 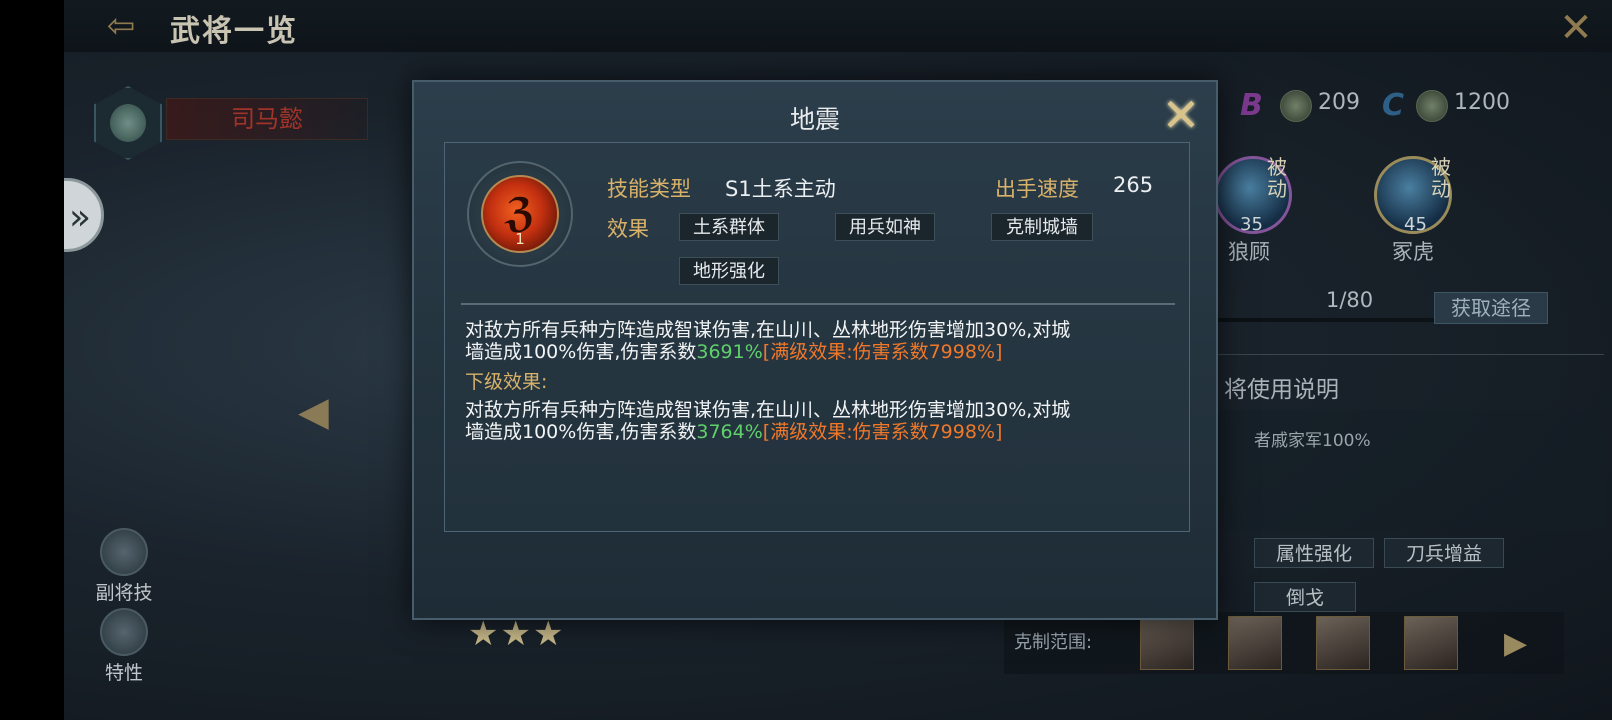 I want to click on top-bar: ⇦ 武将一览 ✕, so click(x=838, y=26).